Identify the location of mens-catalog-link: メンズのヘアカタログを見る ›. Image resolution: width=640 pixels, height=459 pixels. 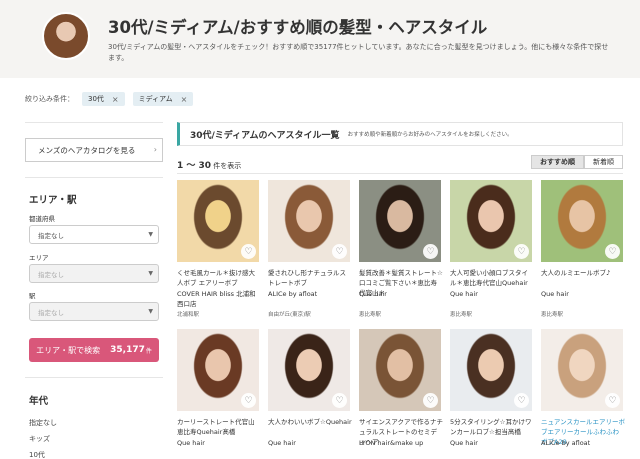
(94, 150).